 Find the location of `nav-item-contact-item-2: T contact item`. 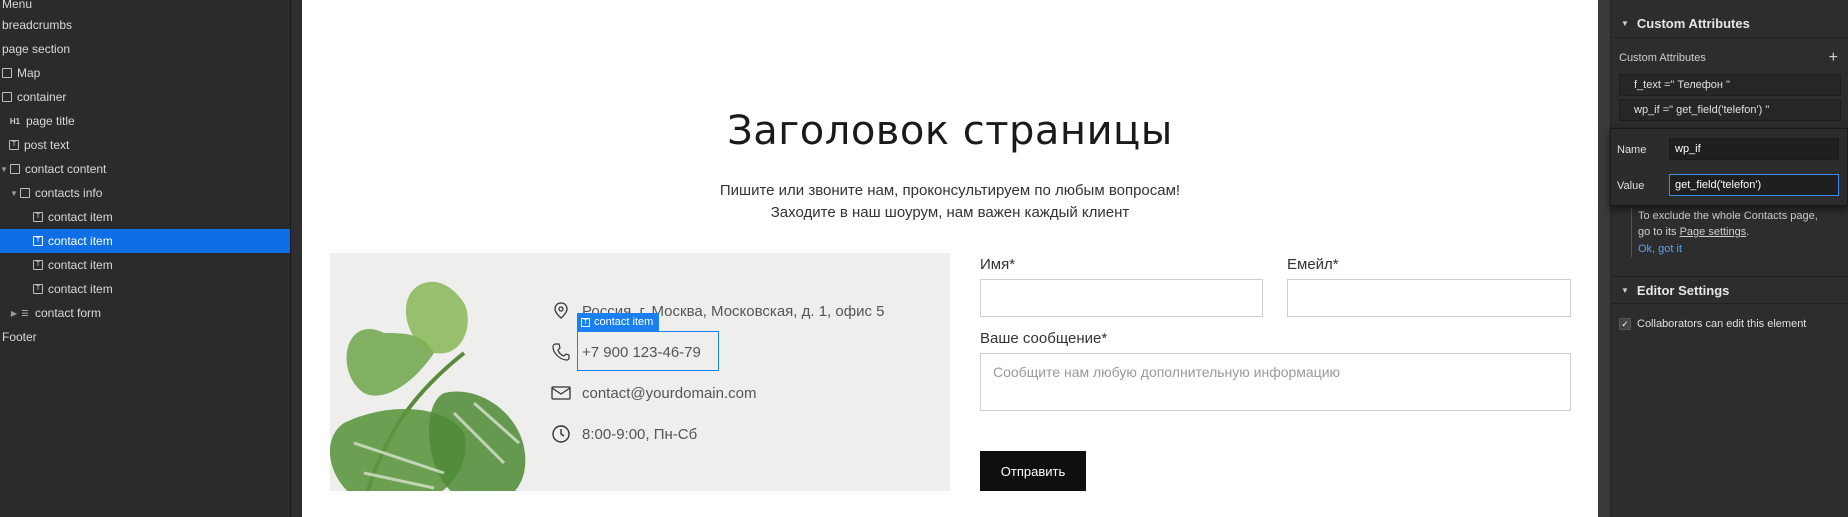

nav-item-contact-item-2: T contact item is located at coordinates (145, 241).